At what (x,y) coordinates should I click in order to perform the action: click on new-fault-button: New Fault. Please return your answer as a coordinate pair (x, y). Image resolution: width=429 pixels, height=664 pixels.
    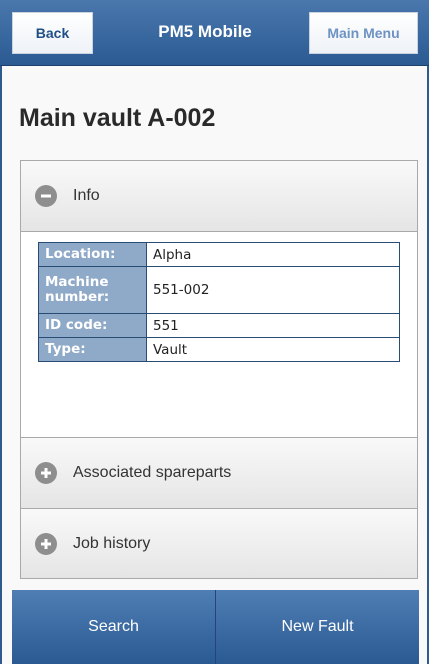
    Looking at the image, I should click on (317, 627).